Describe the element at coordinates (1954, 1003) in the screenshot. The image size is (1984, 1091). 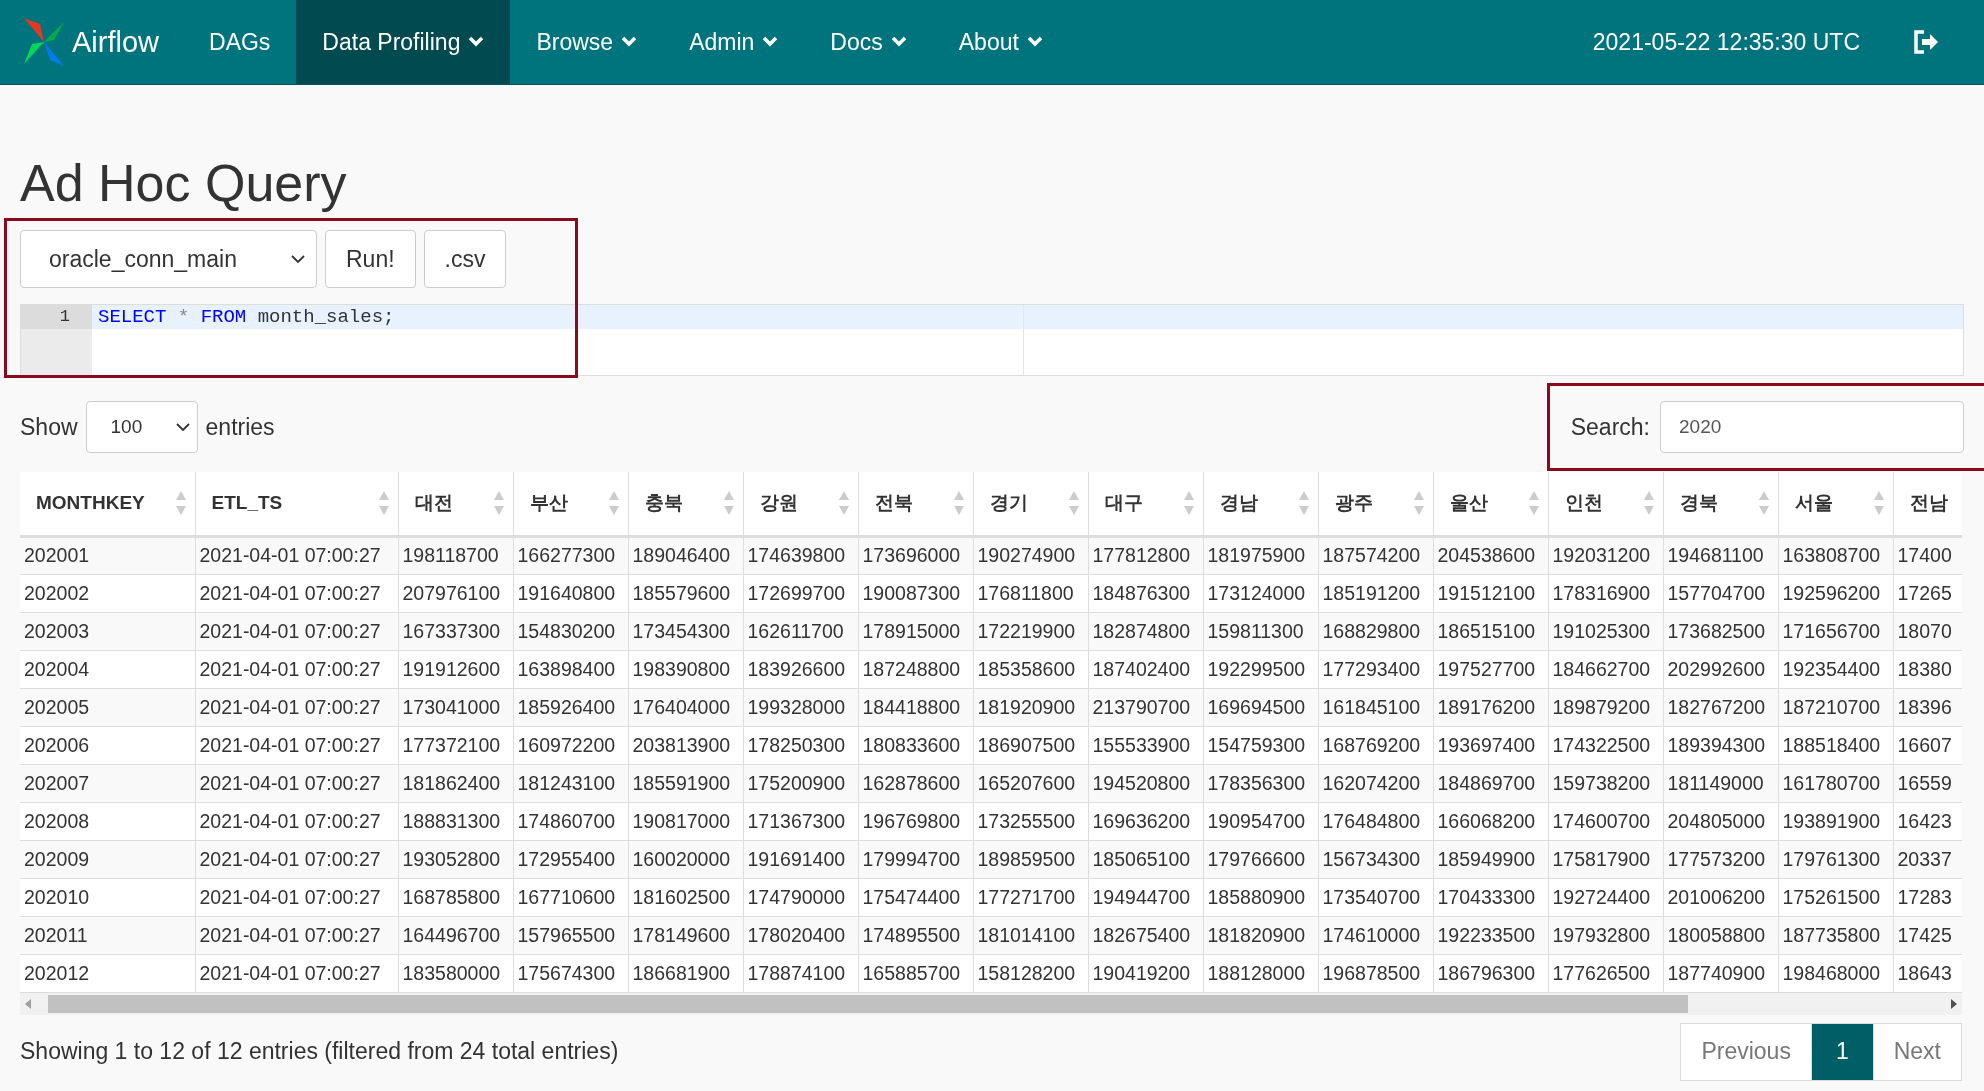
I see `scroll-right-icon` at that location.